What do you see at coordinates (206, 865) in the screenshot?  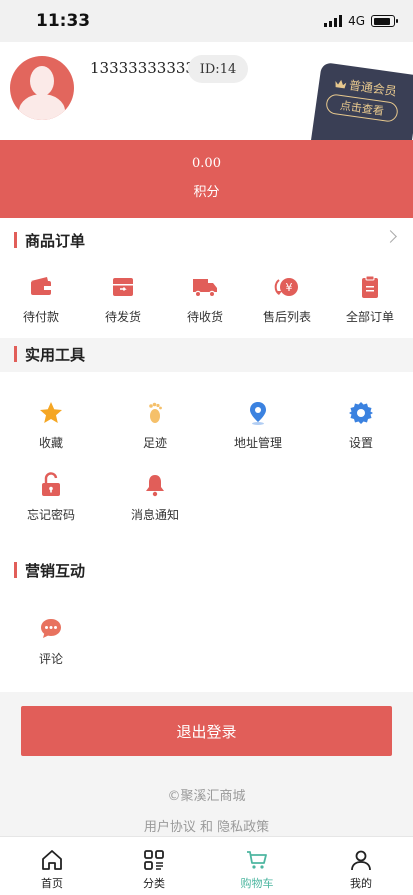 I see `bottom-tab-bar: 首页 分类 购物车 我的` at bounding box center [206, 865].